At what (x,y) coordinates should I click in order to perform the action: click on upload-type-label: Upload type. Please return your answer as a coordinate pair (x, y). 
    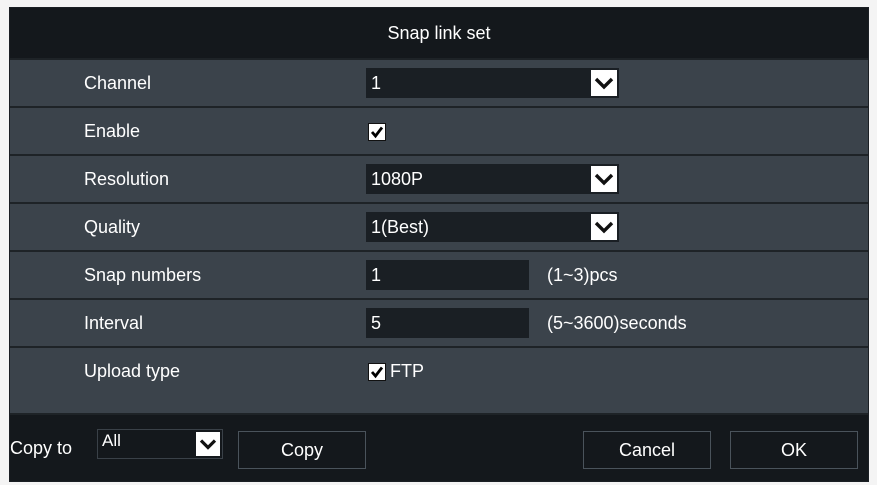
    Looking at the image, I should click on (132, 370).